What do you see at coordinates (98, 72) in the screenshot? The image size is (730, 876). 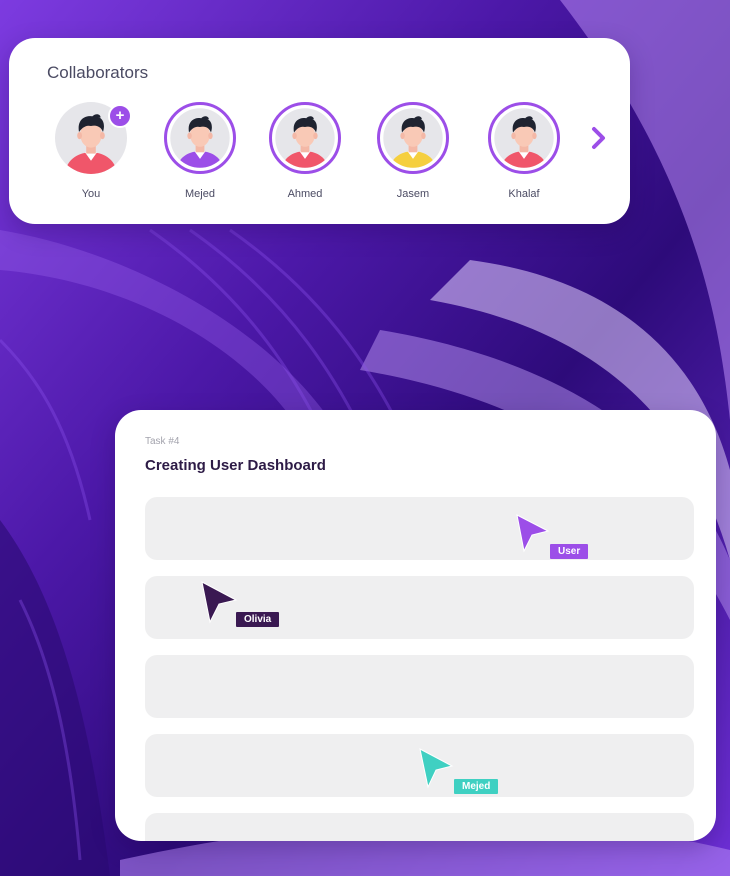 I see `collaborators-title: Collaborators` at bounding box center [98, 72].